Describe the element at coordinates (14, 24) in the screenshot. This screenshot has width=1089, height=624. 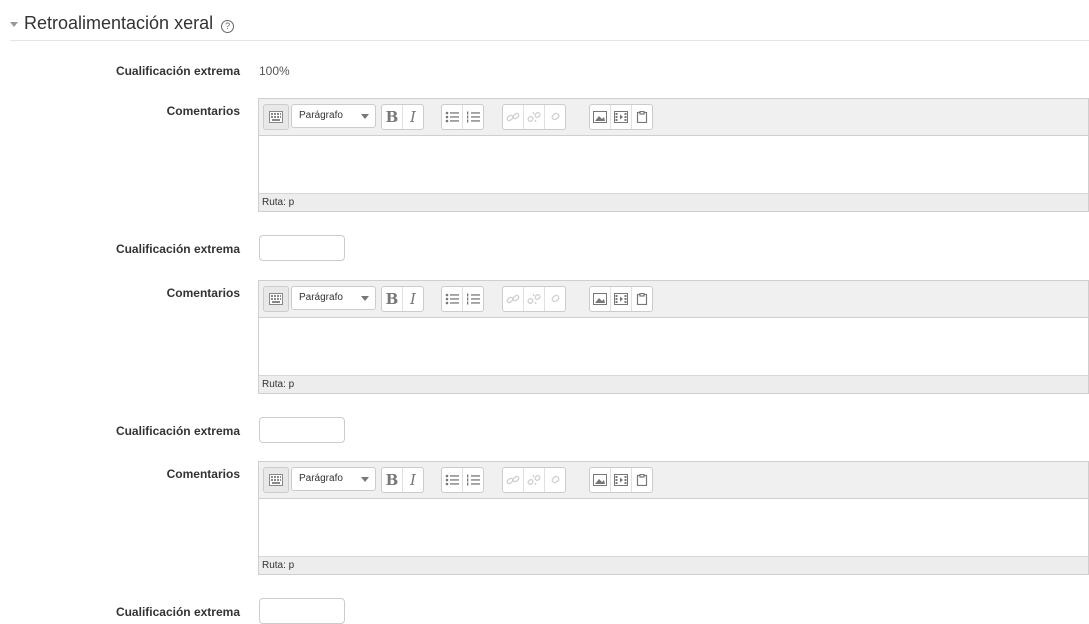
I see `collapse-caret-icon` at that location.